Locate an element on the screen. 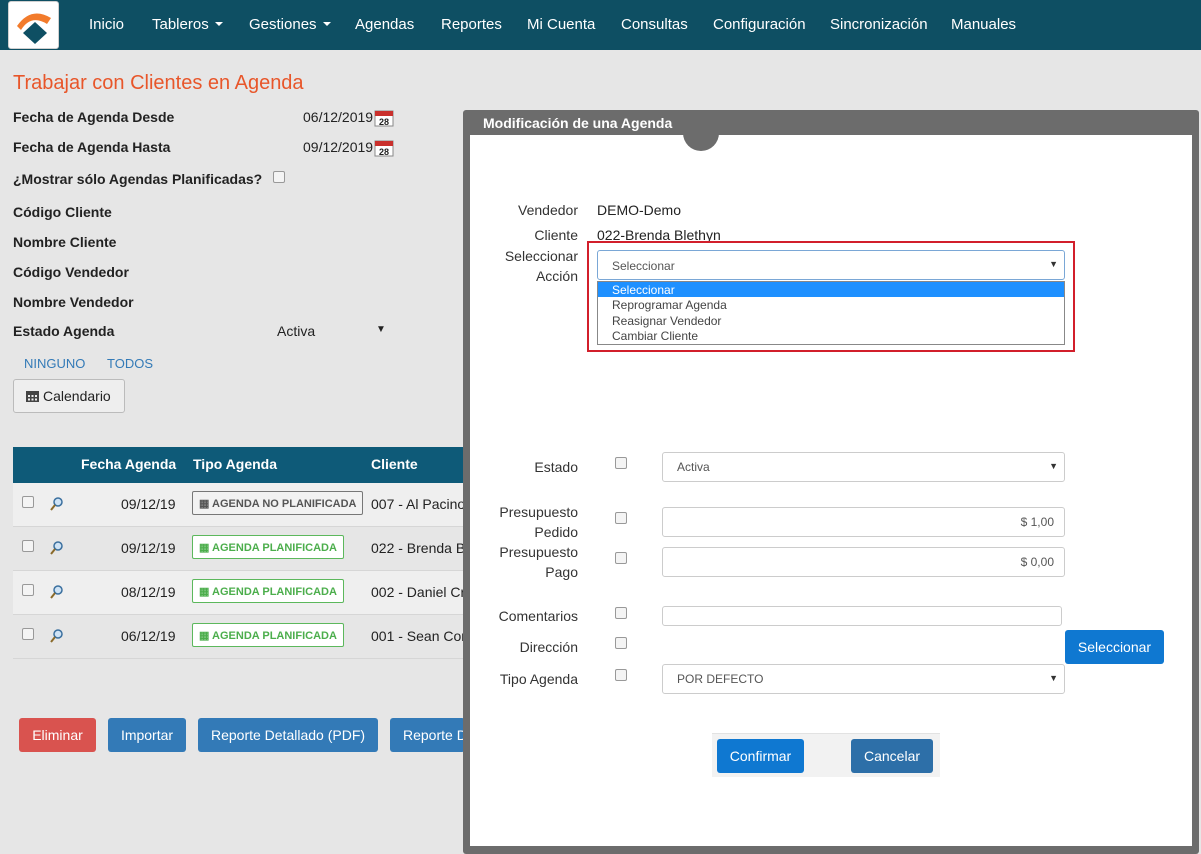 The image size is (1201, 854). accion-option: Cambiar Cliente is located at coordinates (831, 335).